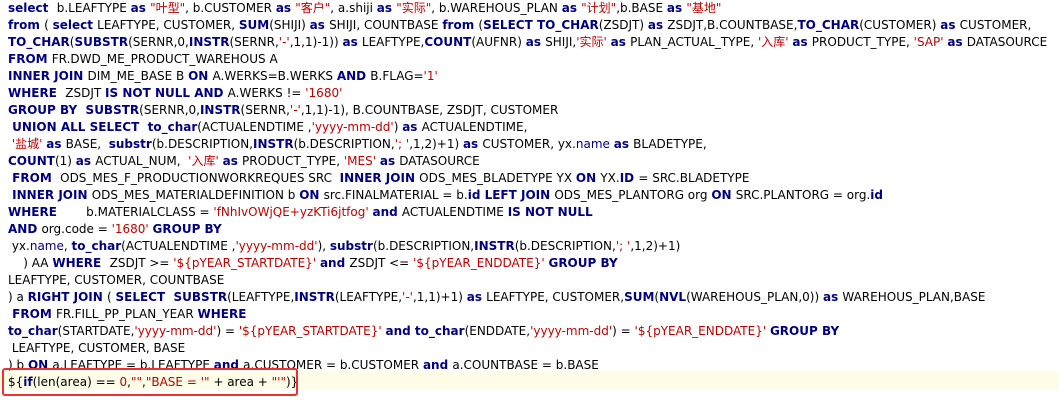  I want to click on code-token: '实际', so click(593, 42).